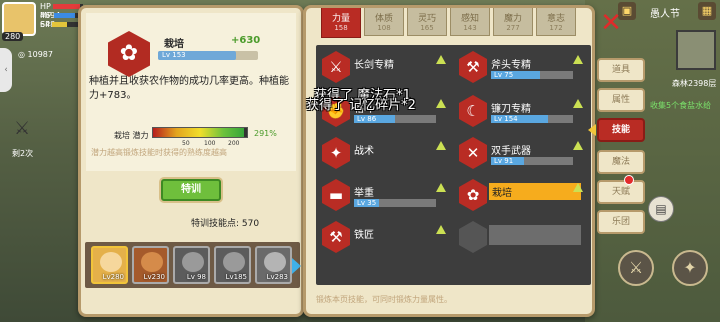  I want to click on character-slot: Lv 98, so click(191, 265).